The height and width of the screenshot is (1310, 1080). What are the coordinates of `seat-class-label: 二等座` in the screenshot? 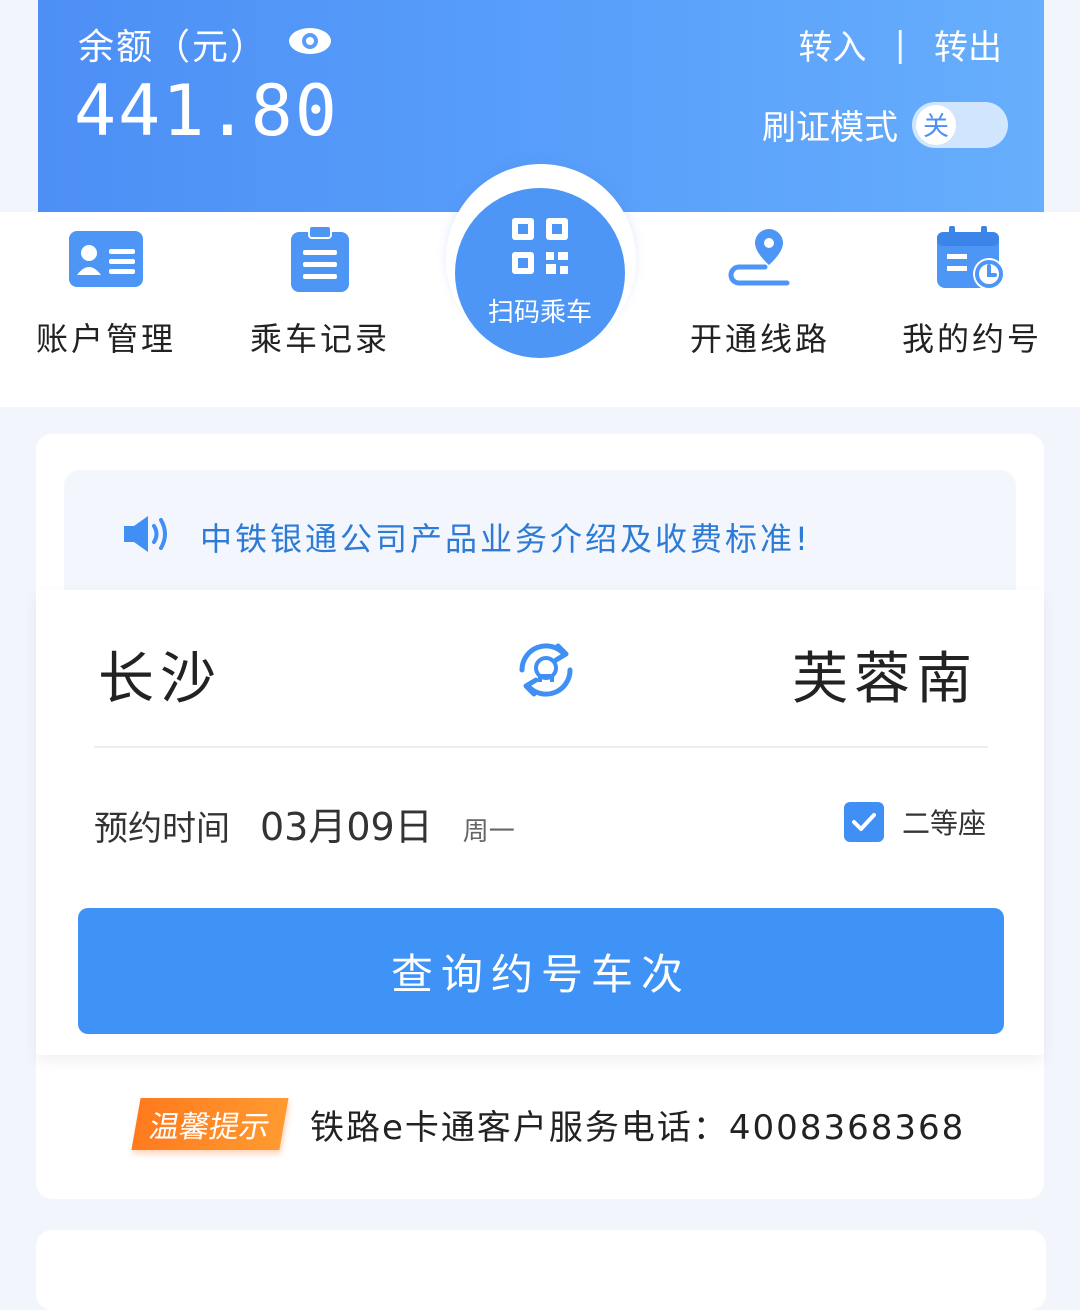 It's located at (943, 823).